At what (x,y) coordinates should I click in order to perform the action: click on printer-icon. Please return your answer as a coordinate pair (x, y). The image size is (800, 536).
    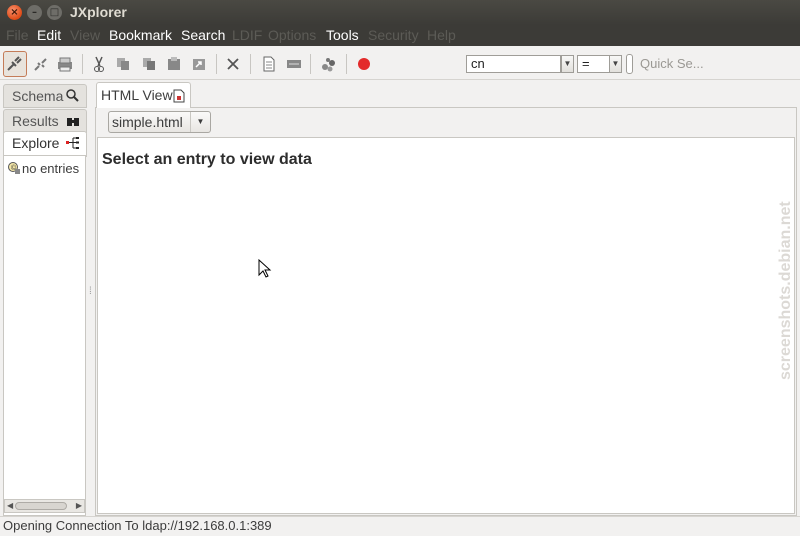
    Looking at the image, I should click on (65, 64).